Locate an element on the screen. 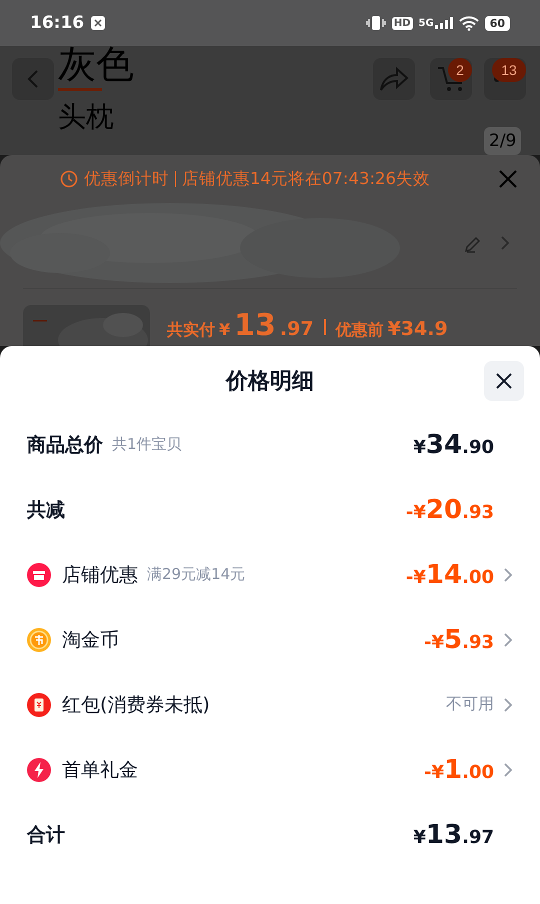  coin-icon is located at coordinates (39, 640).